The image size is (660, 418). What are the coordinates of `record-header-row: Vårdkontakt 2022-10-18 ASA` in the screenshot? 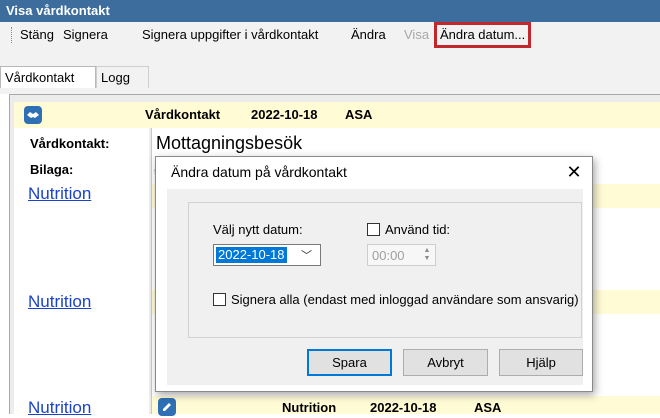 It's located at (337, 115).